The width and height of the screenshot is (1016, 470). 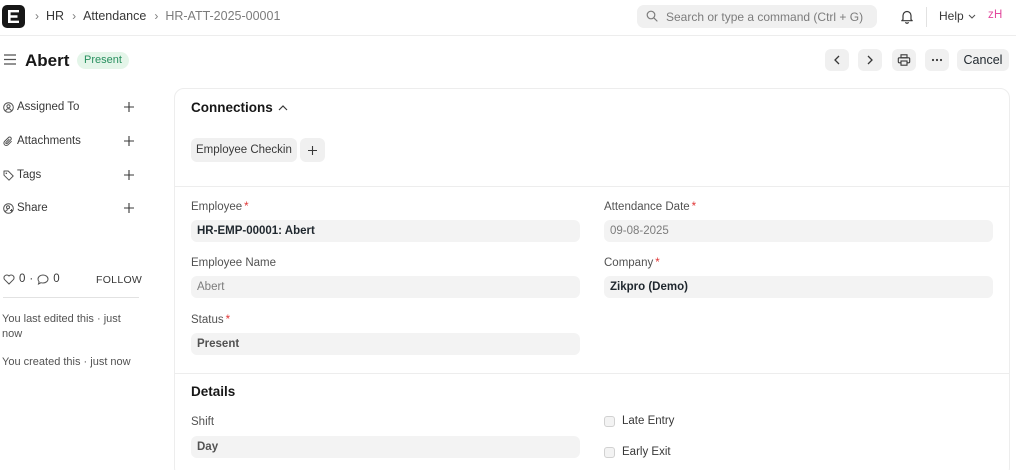 What do you see at coordinates (652, 16) in the screenshot?
I see `search-icon` at bounding box center [652, 16].